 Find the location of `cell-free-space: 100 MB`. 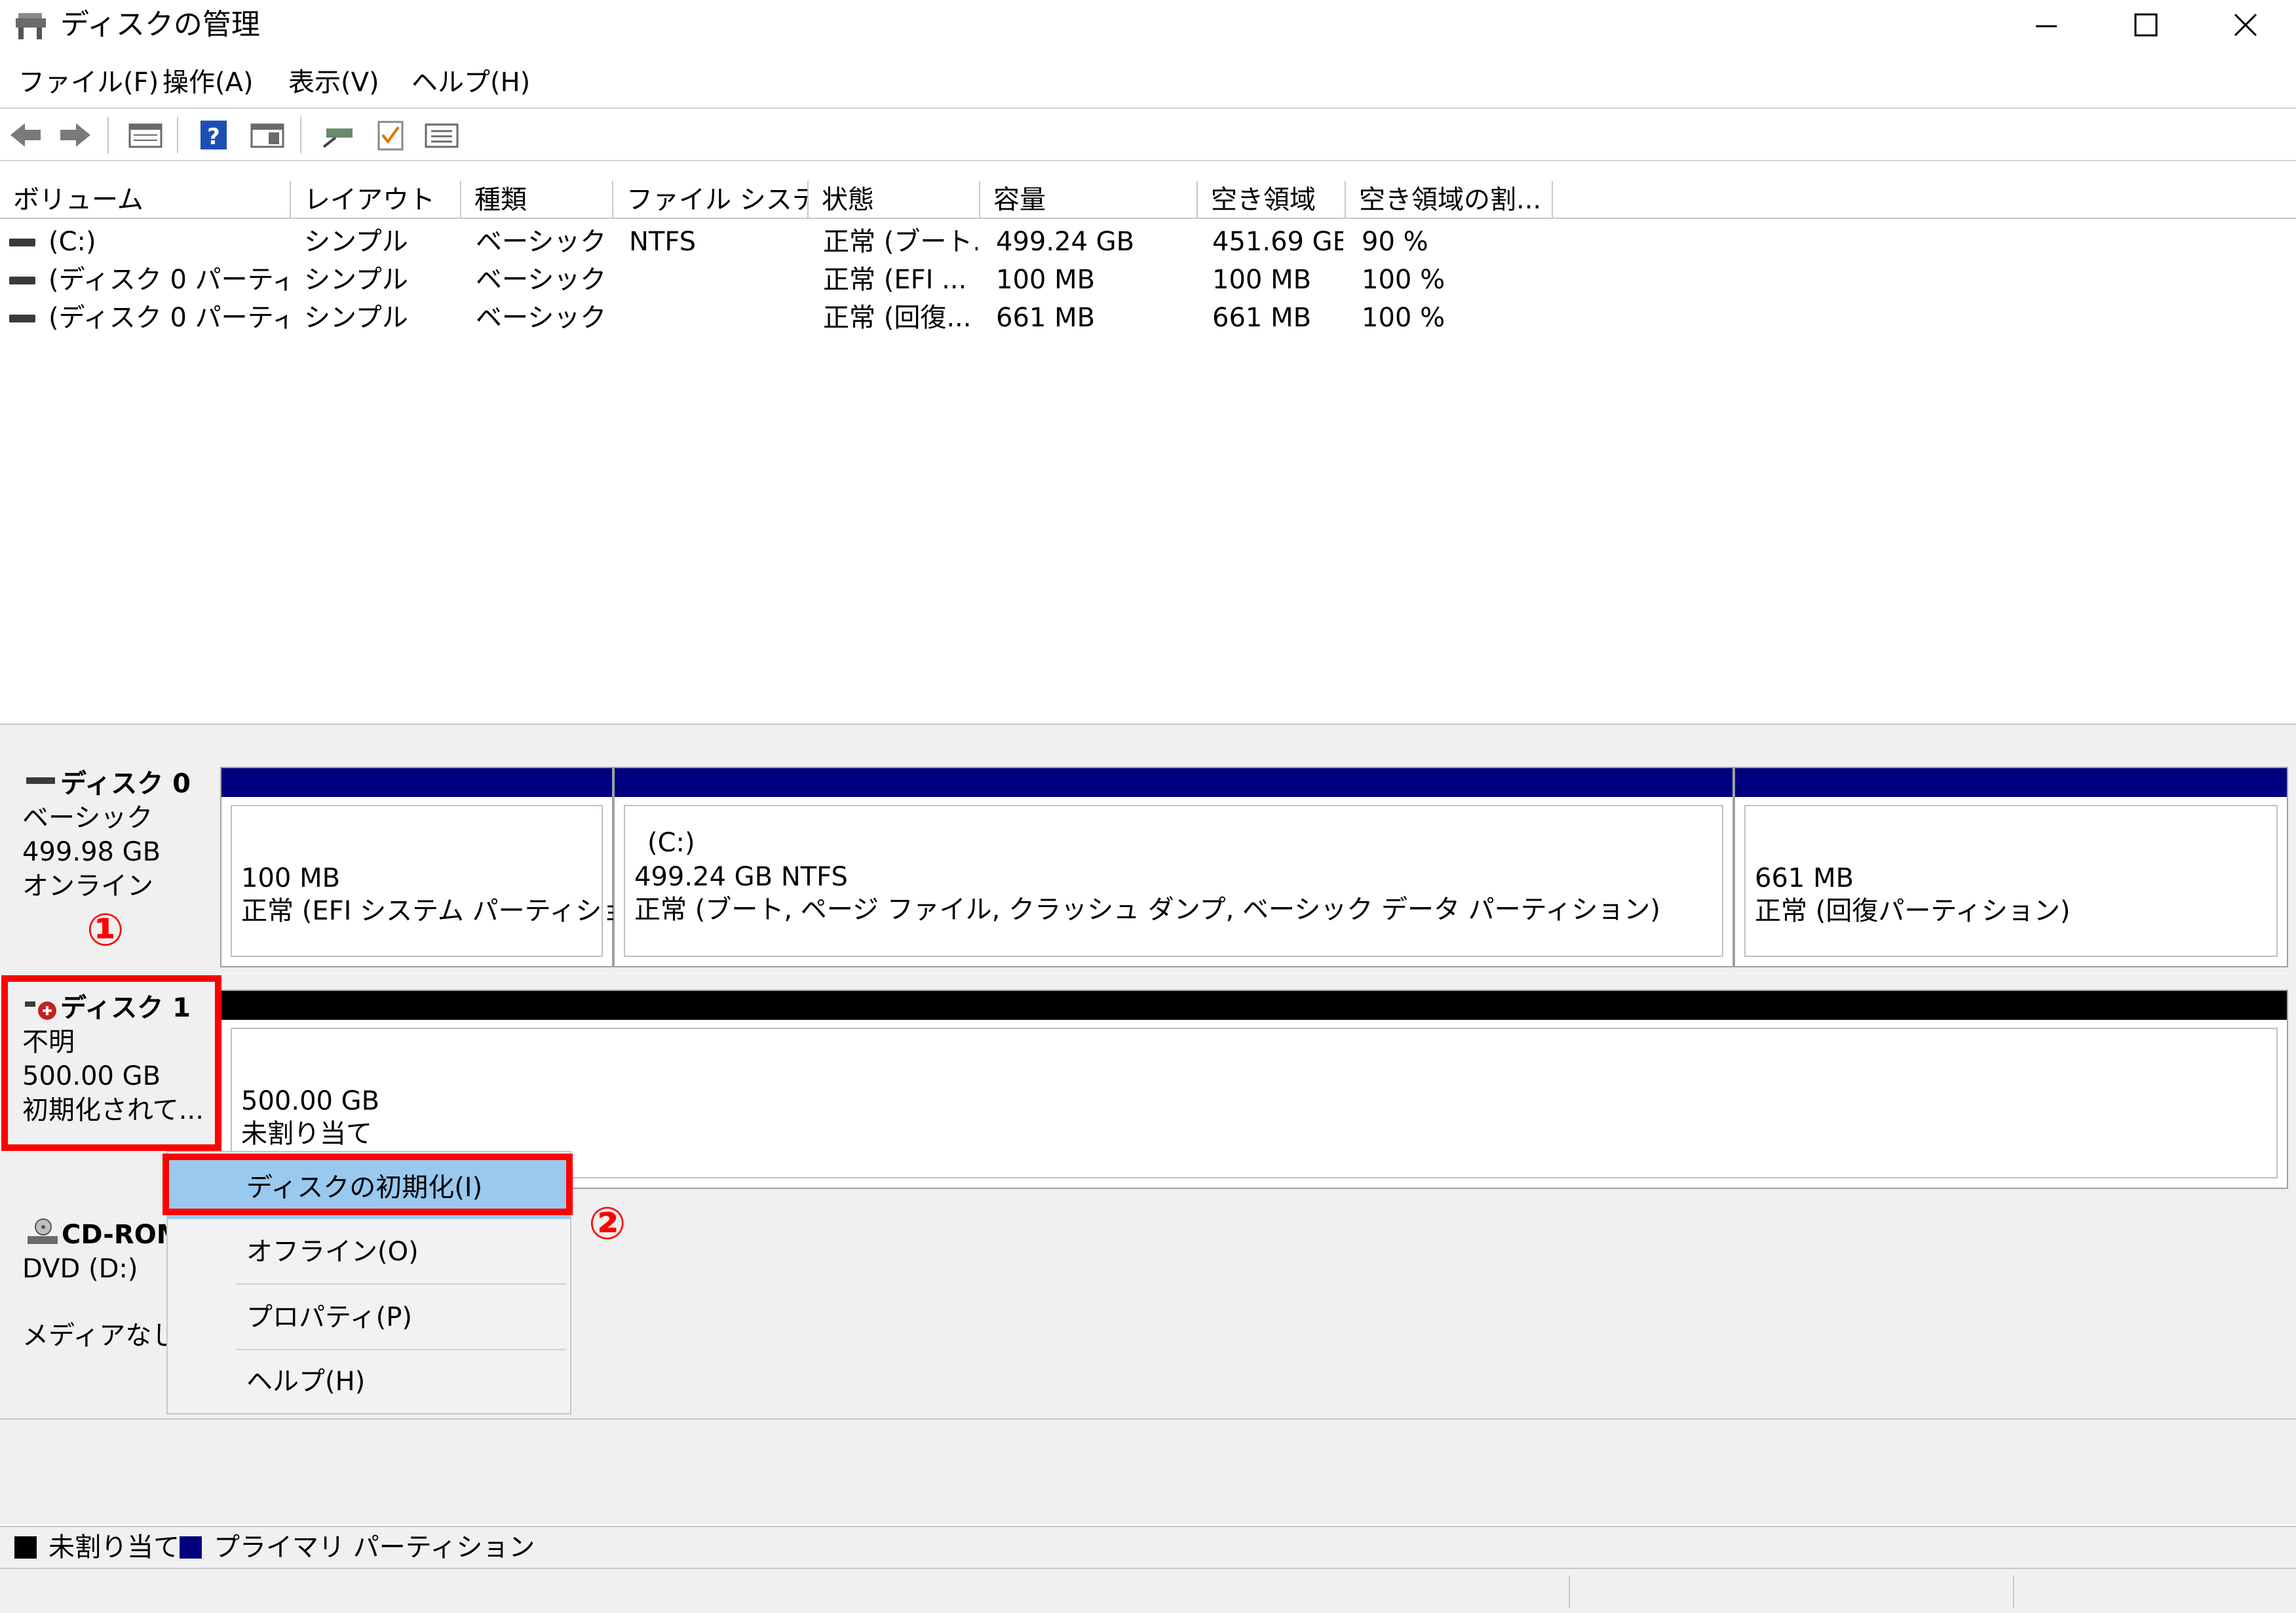

cell-free-space: 100 MB is located at coordinates (1262, 280).